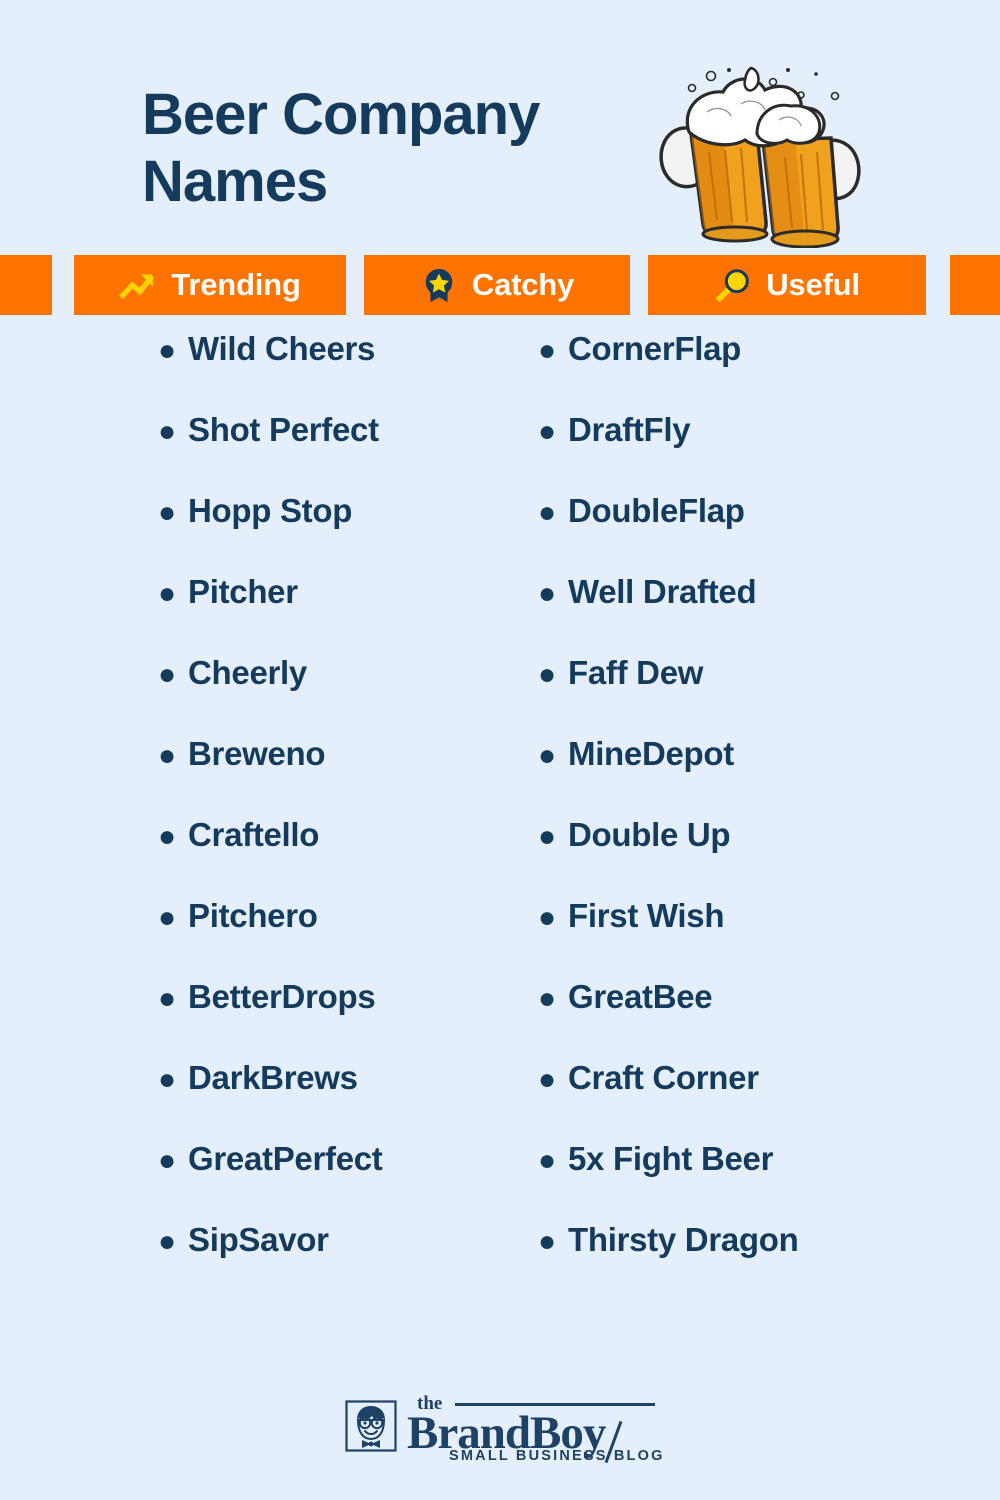 Image resolution: width=1000 pixels, height=1500 pixels. Describe the element at coordinates (662, 591) in the screenshot. I see `list-item-label: Well Drafted` at that location.